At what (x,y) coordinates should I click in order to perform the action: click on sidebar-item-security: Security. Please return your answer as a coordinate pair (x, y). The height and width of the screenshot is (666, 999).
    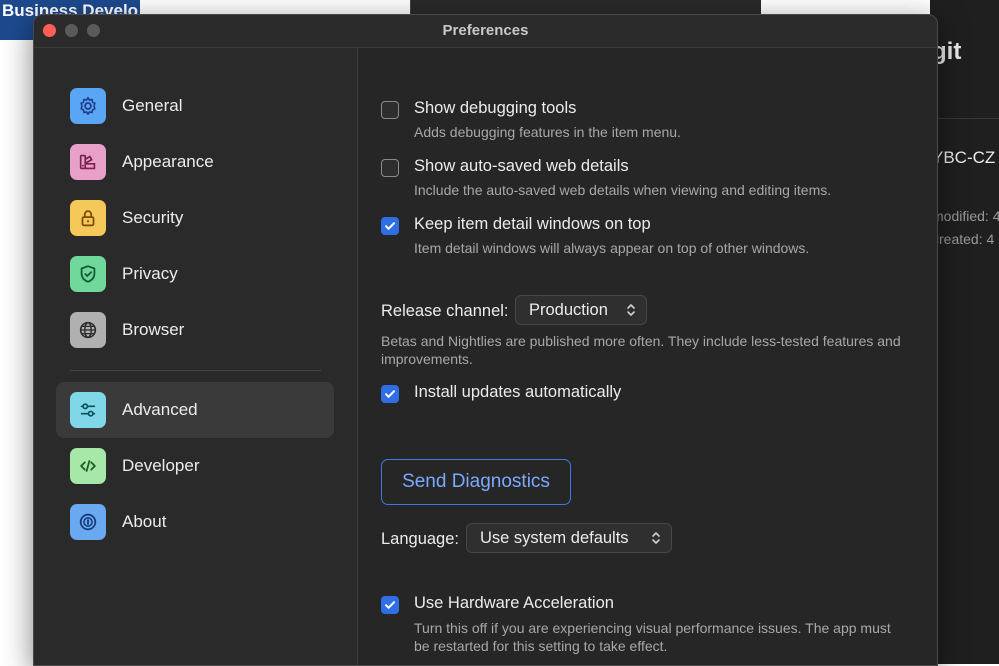
    Looking at the image, I should click on (195, 218).